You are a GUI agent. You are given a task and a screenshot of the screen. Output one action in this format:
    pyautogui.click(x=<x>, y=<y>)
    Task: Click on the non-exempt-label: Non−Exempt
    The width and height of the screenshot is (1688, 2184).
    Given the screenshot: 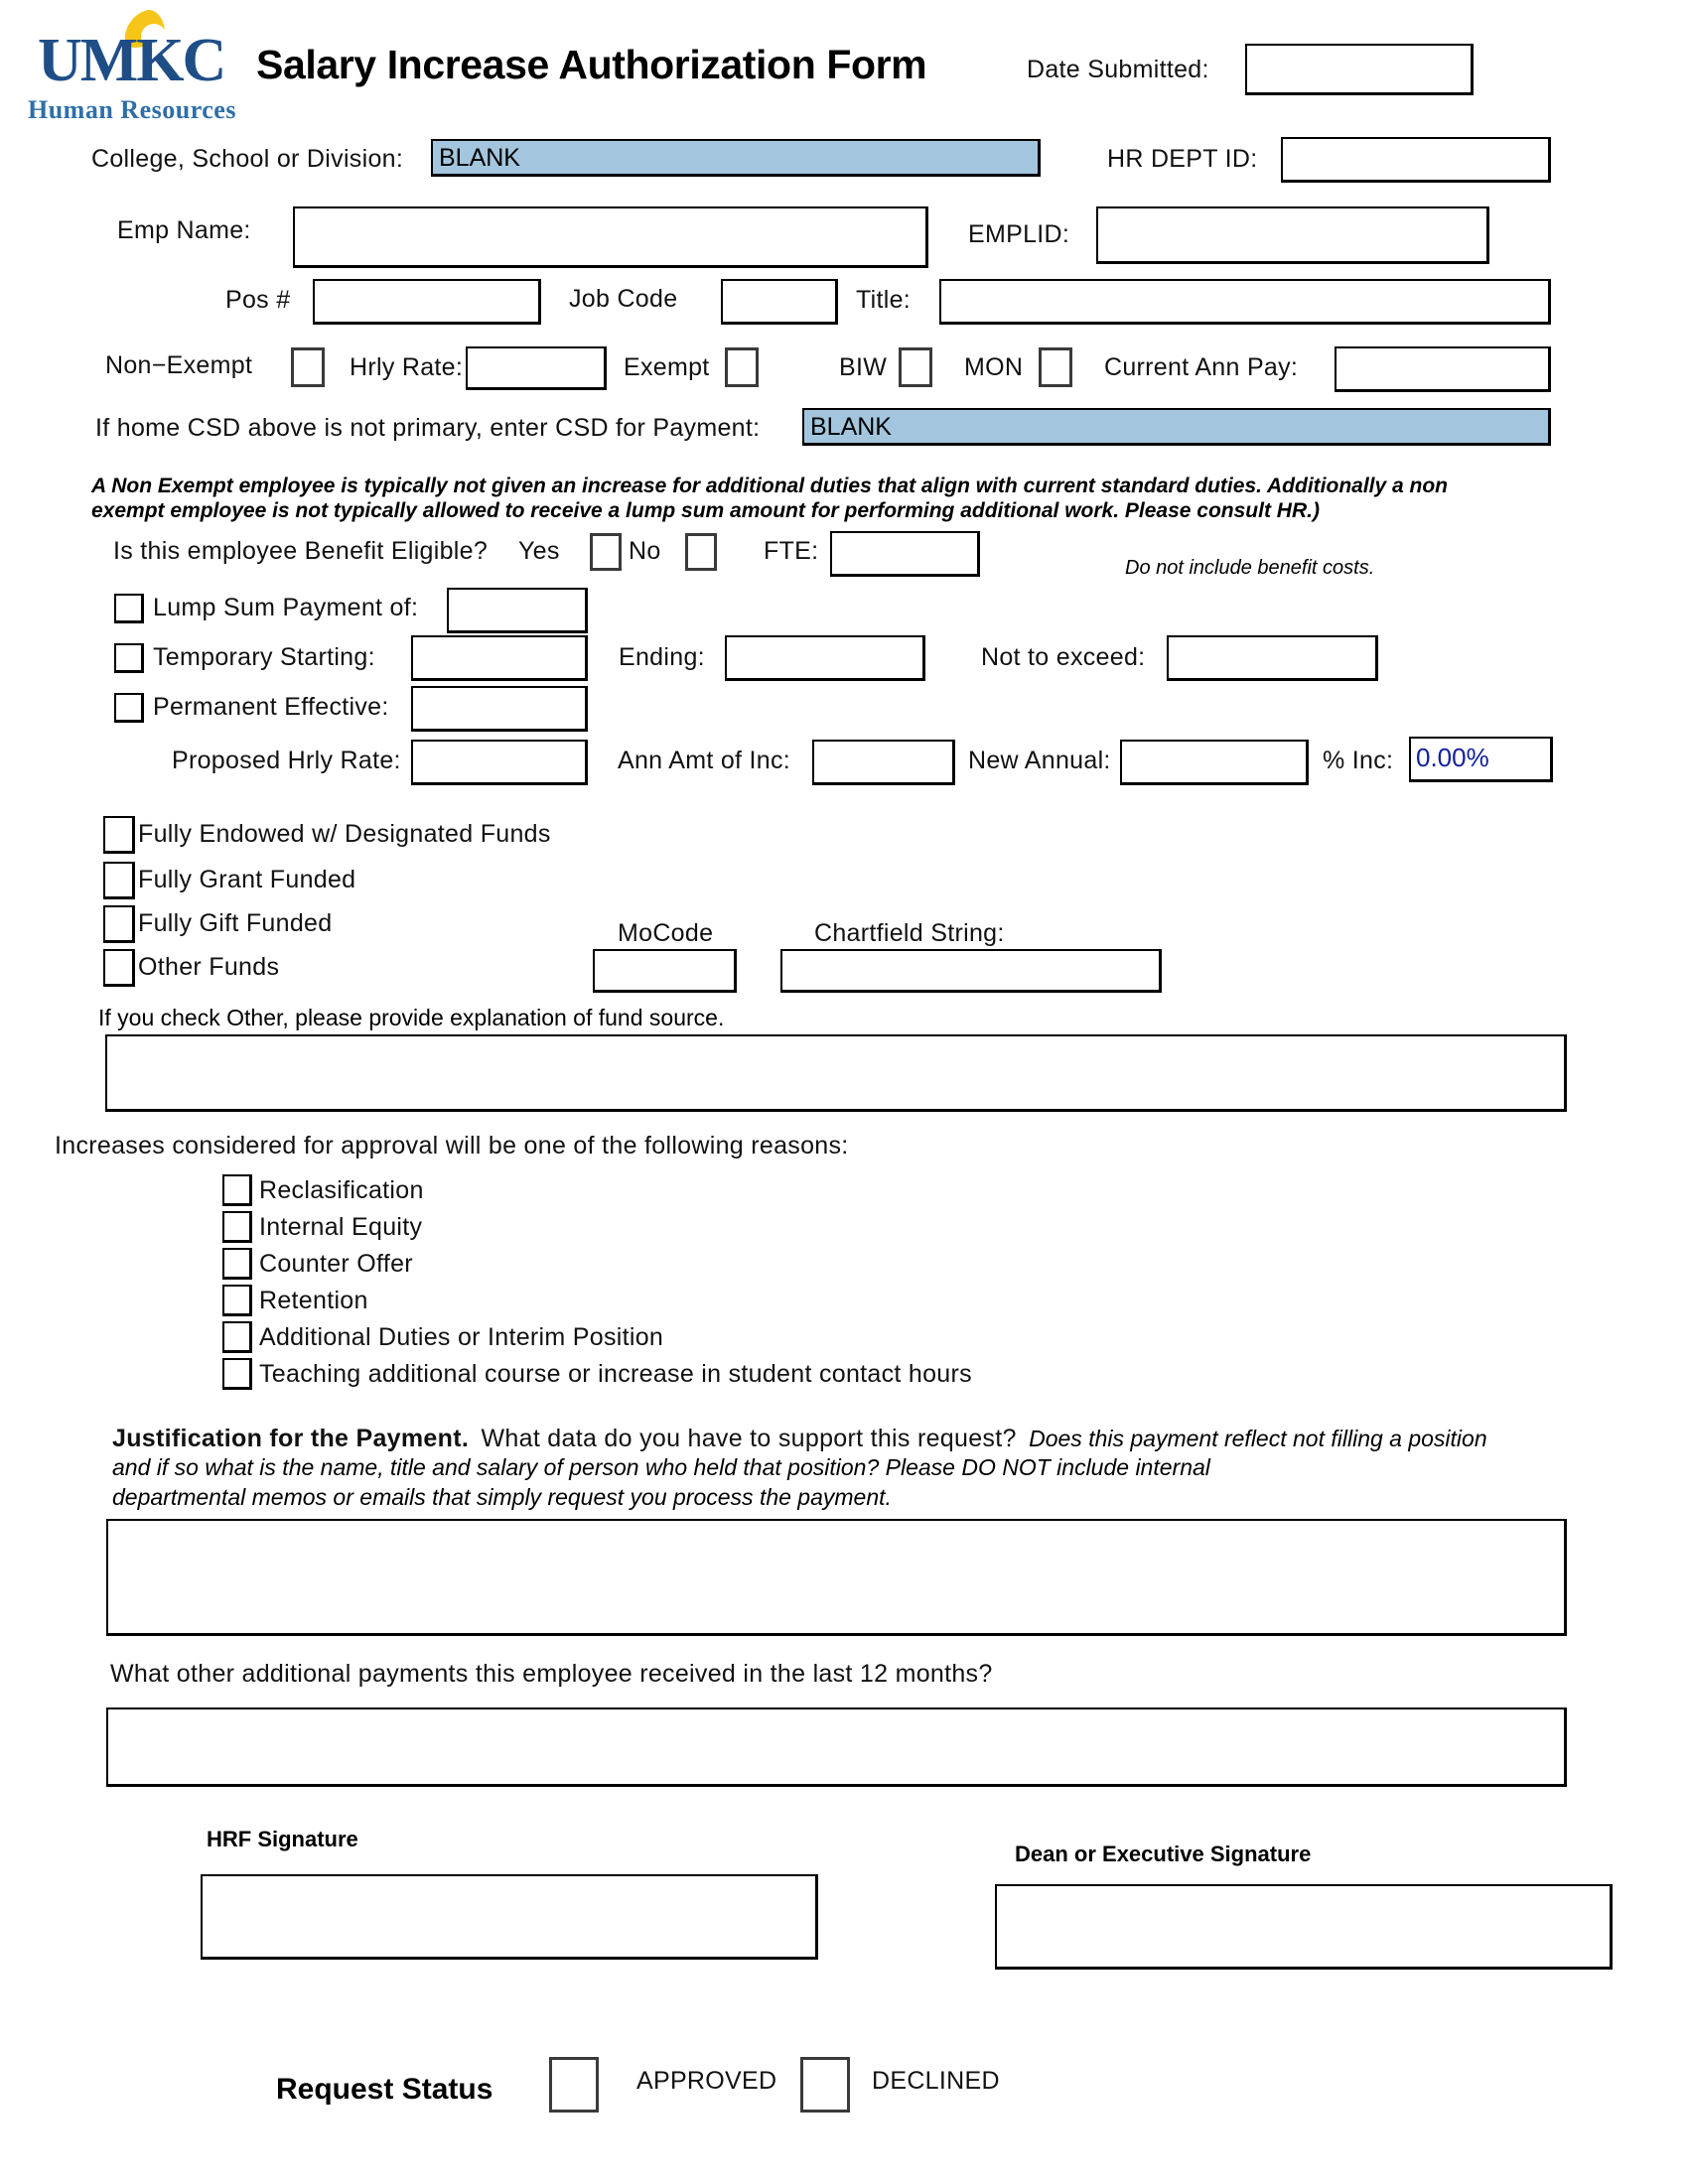 What is the action you would take?
    pyautogui.click(x=179, y=365)
    